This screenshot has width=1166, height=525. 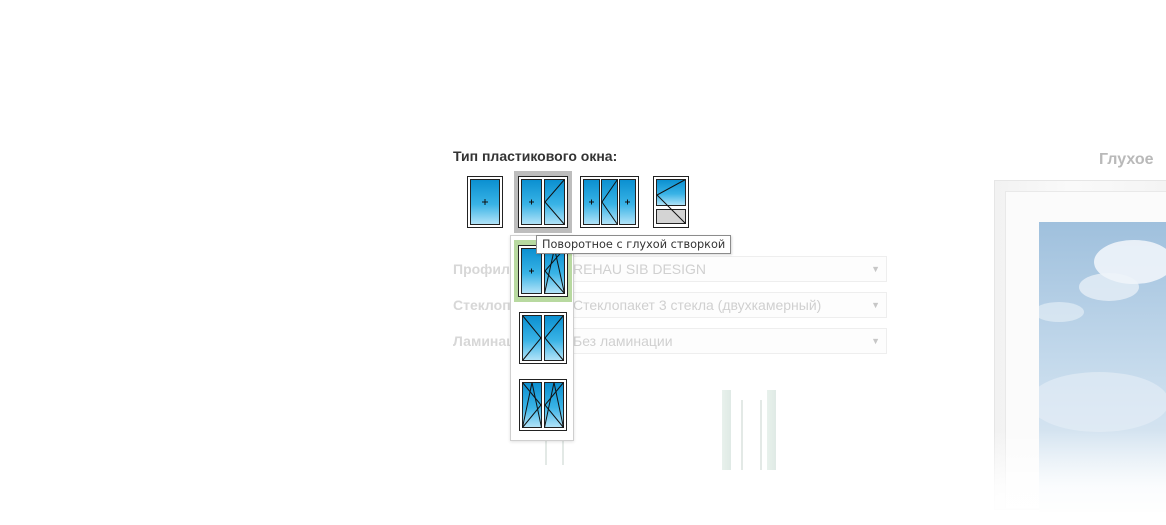 I want to click on two-turn-sashes-icon, so click(x=543, y=338).